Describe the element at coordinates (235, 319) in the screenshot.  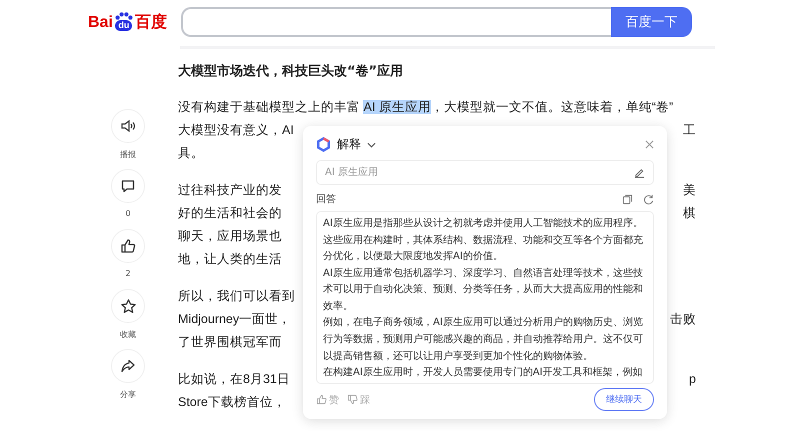
I see `paragraph-text: Midjourney一面世，` at that location.